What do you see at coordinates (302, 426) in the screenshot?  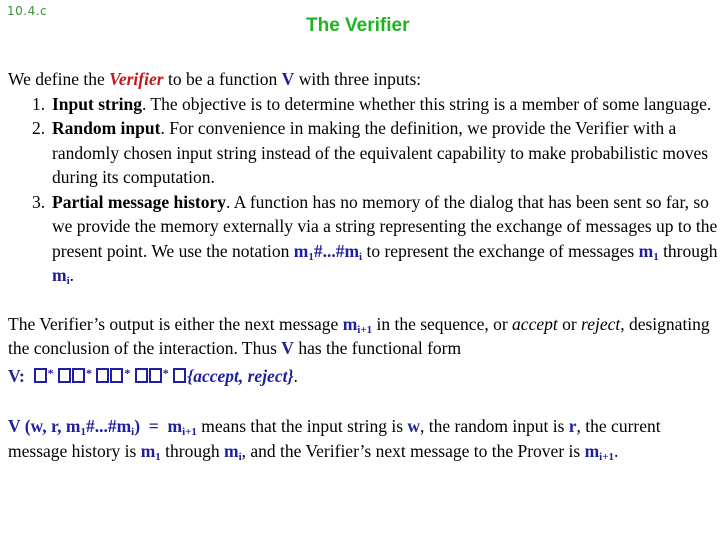 I see `paragraph-text: means that the input string is` at bounding box center [302, 426].